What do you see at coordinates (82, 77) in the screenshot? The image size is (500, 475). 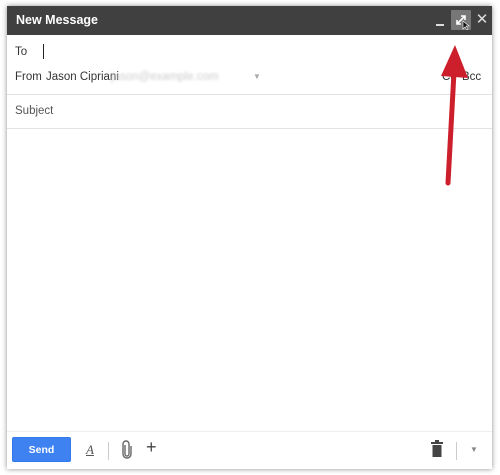 I see `from-name: Jason Cipriani` at bounding box center [82, 77].